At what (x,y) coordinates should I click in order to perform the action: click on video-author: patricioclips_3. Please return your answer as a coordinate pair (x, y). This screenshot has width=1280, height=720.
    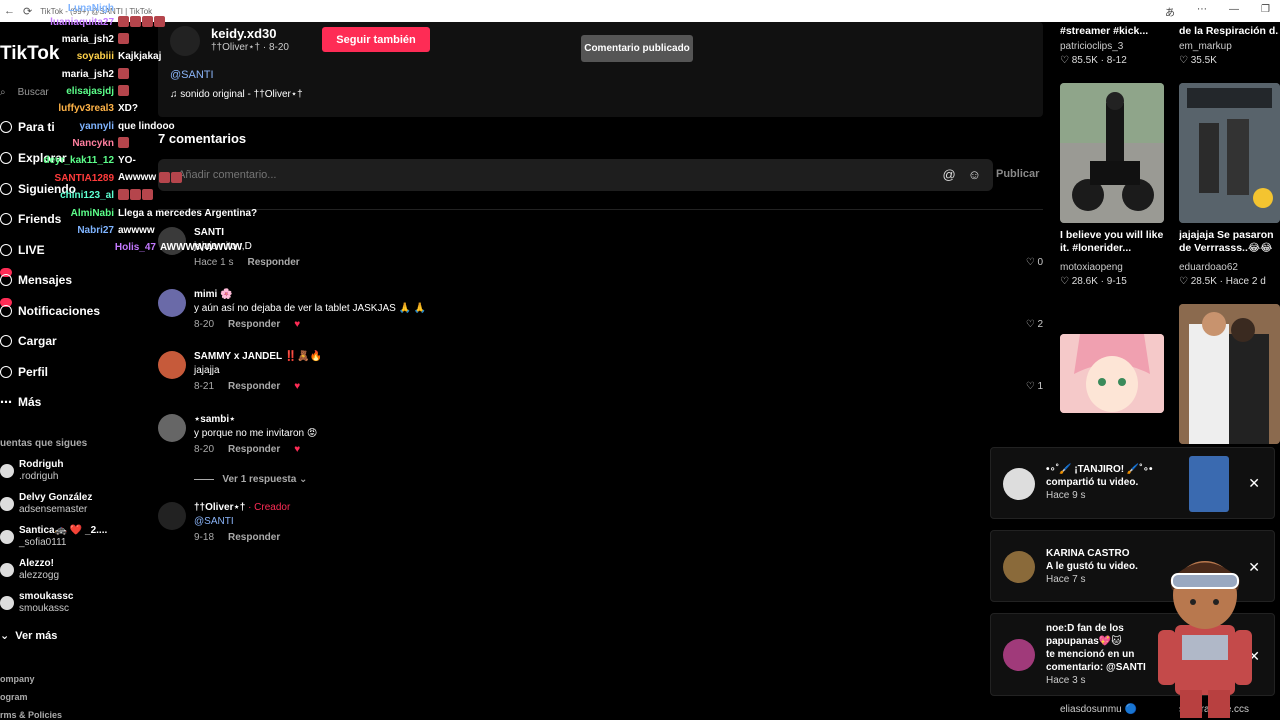
    Looking at the image, I should click on (1091, 46).